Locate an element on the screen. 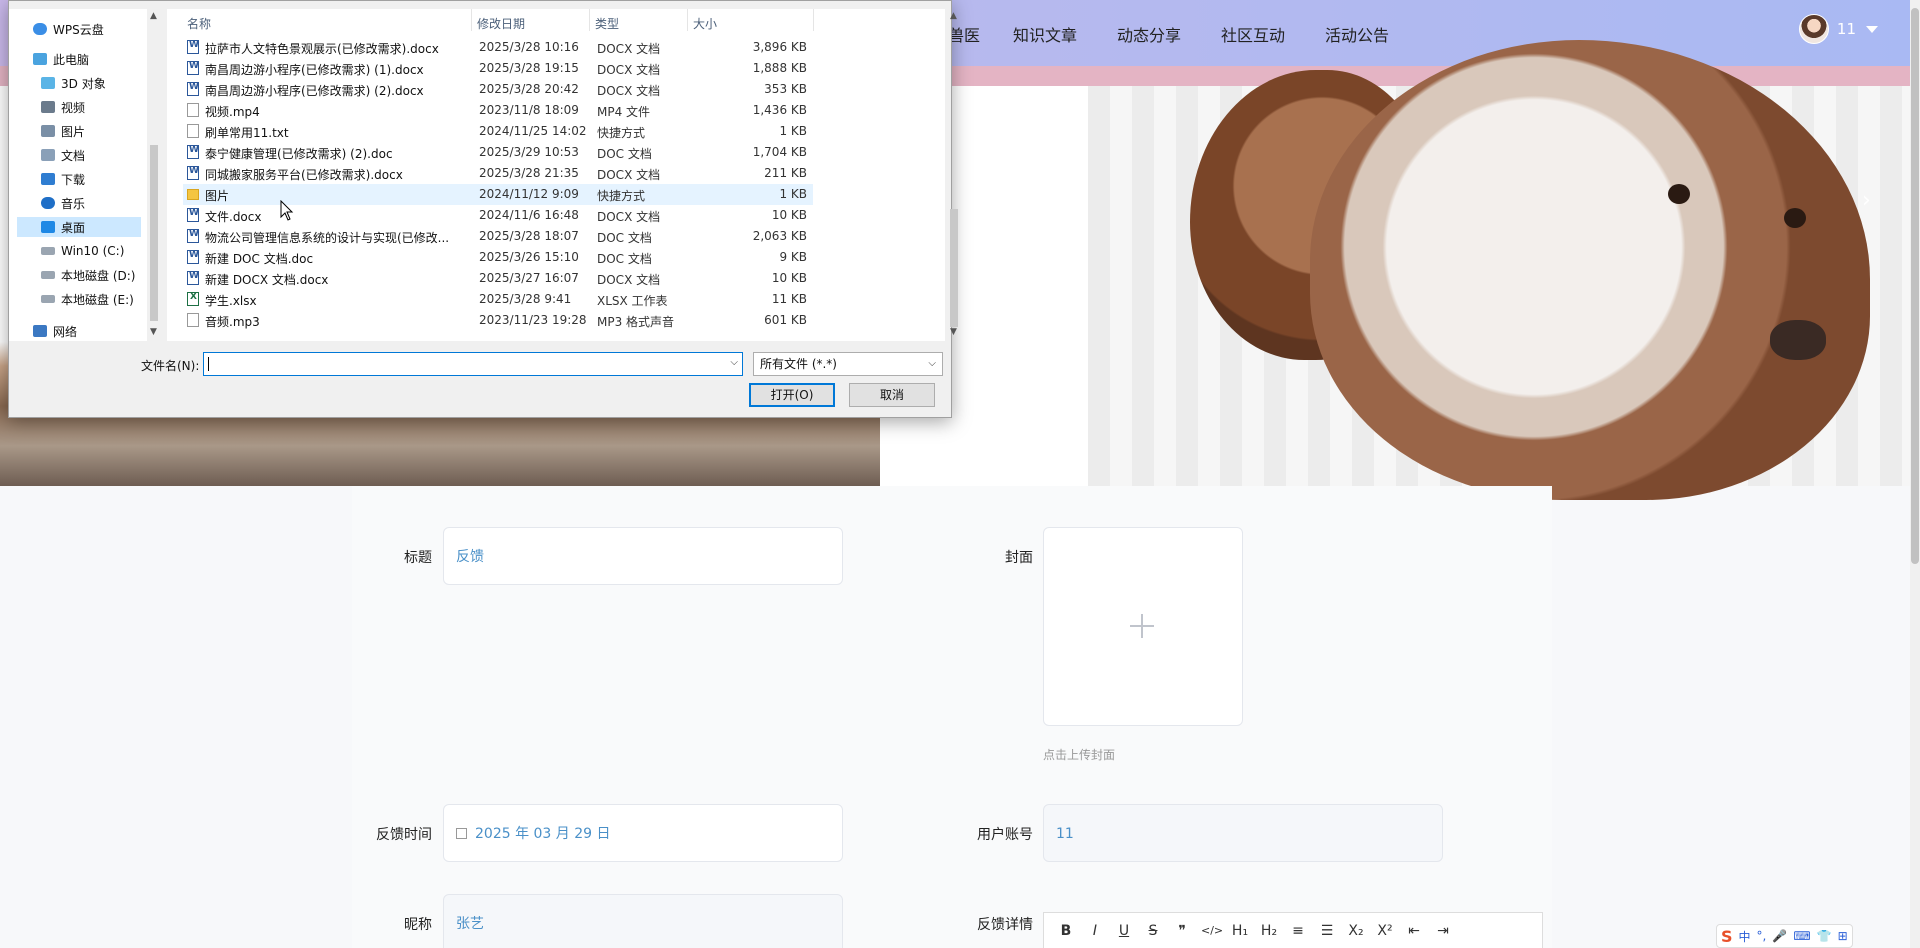 The width and height of the screenshot is (1920, 948). avatar is located at coordinates (1813, 29).